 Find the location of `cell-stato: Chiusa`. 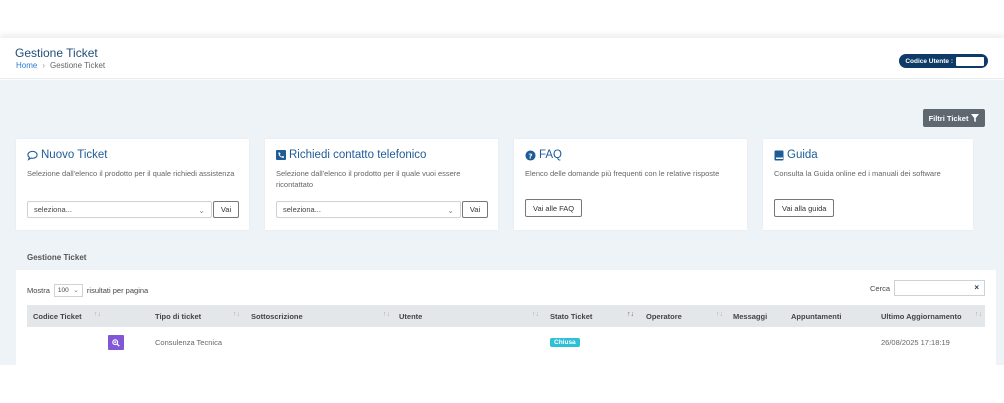

cell-stato: Chiusa is located at coordinates (565, 342).